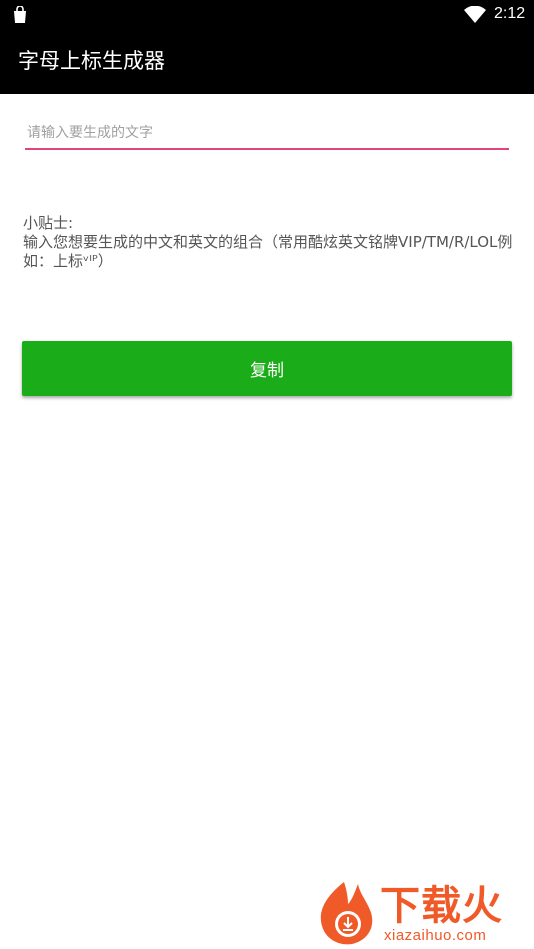  What do you see at coordinates (510, 13) in the screenshot?
I see `status-time: 2:12` at bounding box center [510, 13].